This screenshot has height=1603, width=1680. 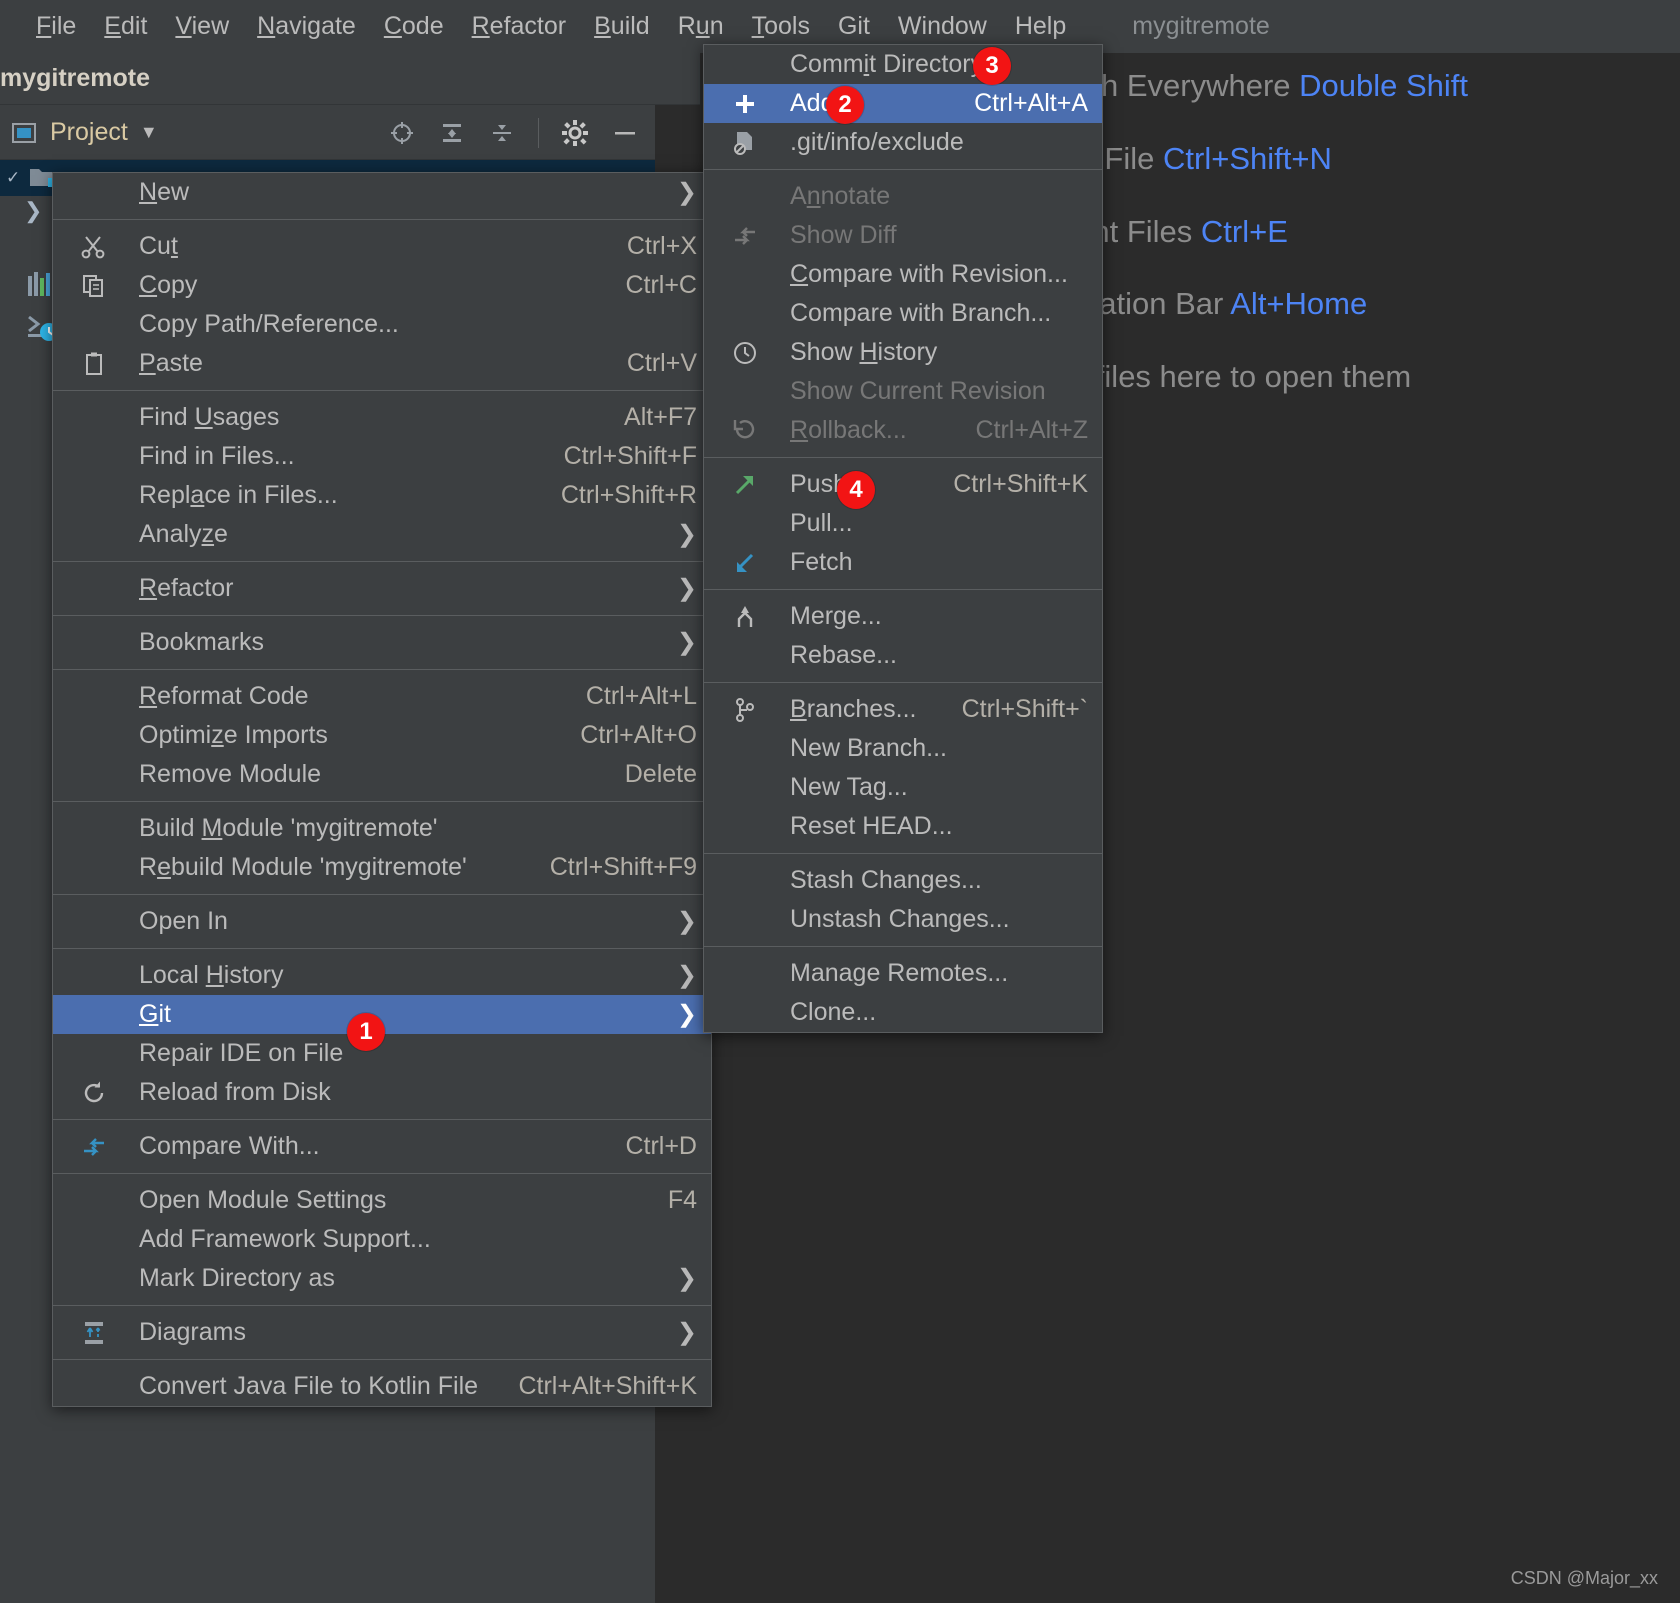 I want to click on menu-refactor: Refactor, so click(x=519, y=26).